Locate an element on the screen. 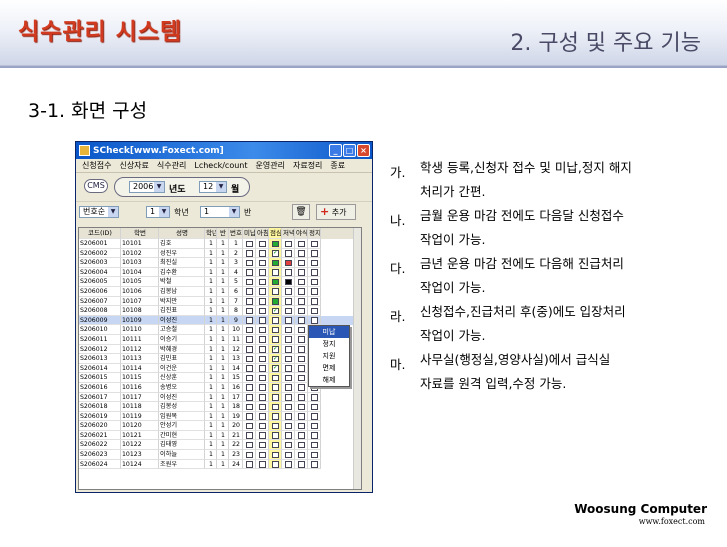 This screenshot has height=547, width=727. table-row: S206020 10120 안성기 1 1 20 is located at coordinates (220, 426).